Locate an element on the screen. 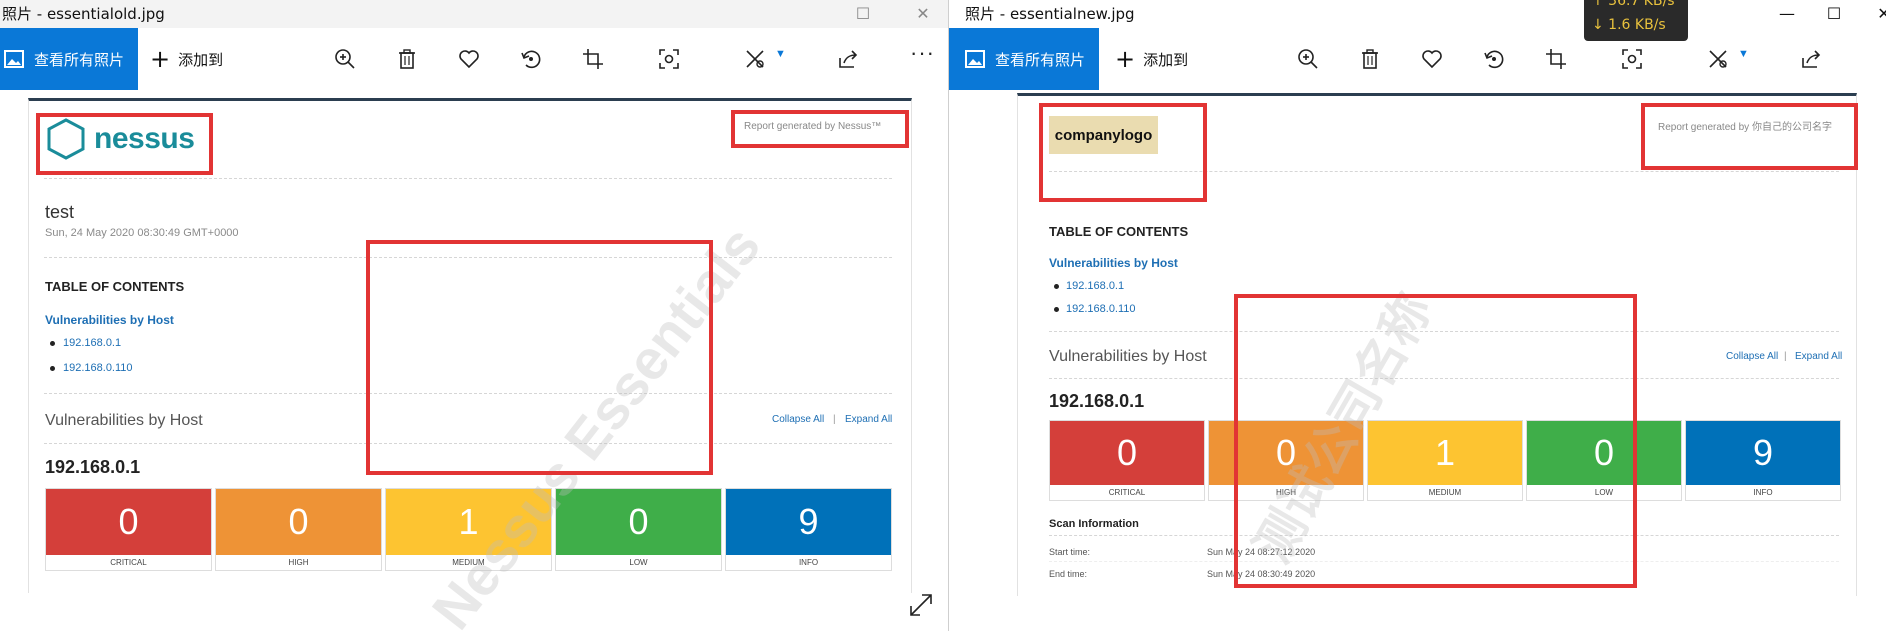 The image size is (1886, 631). end-time-label: End time: is located at coordinates (1068, 574).